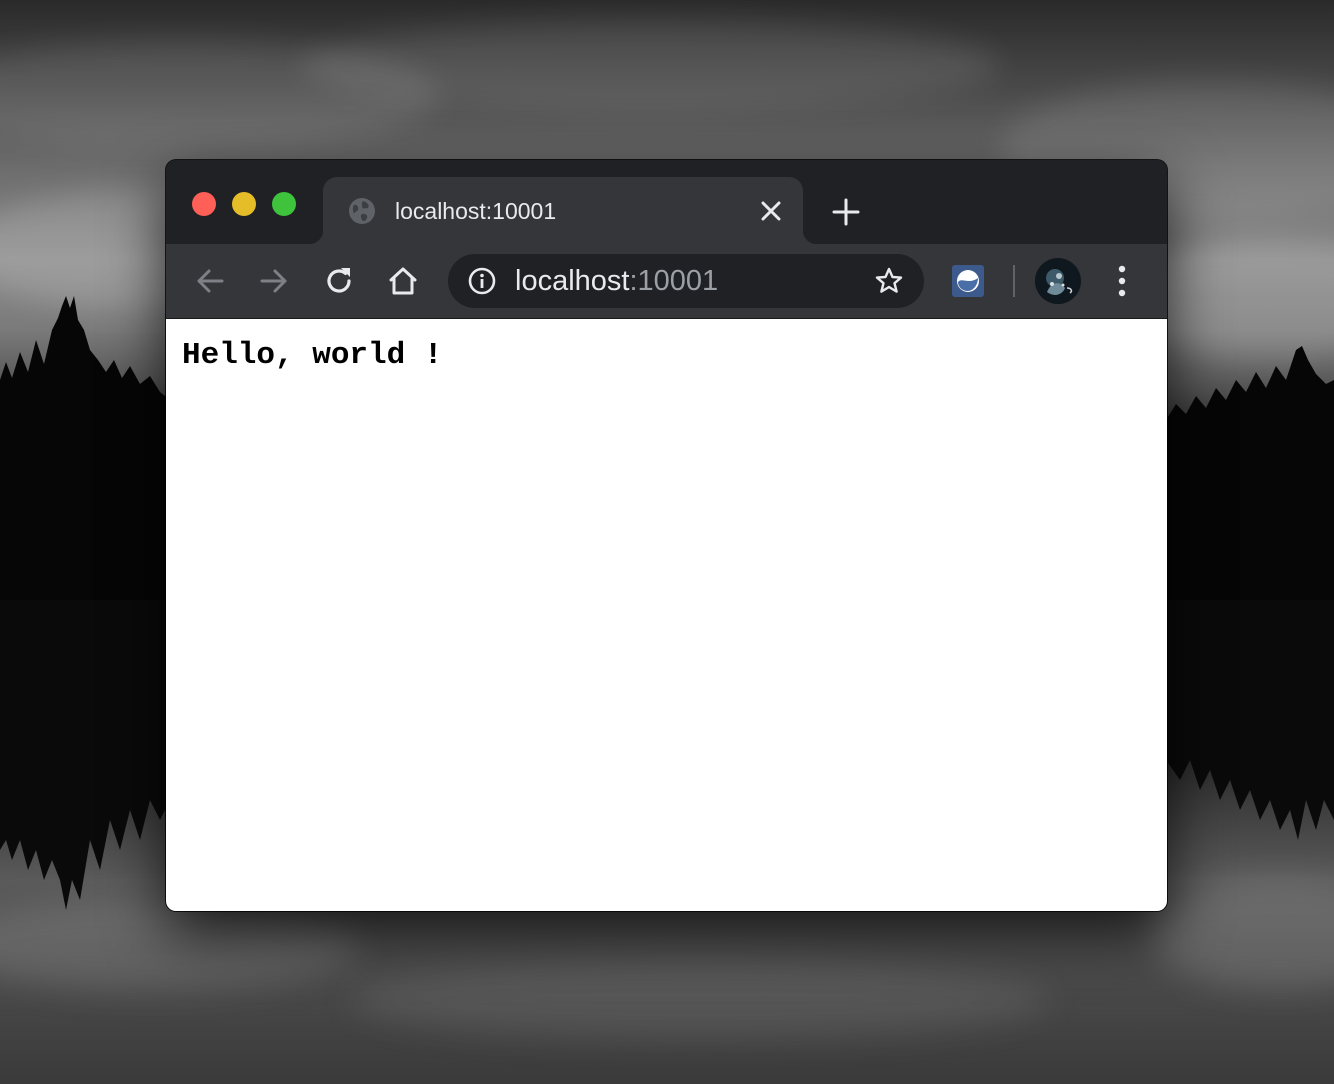 This screenshot has height=1084, width=1334. Describe the element at coordinates (312, 355) in the screenshot. I see `page-content-text: Hello, world !` at that location.